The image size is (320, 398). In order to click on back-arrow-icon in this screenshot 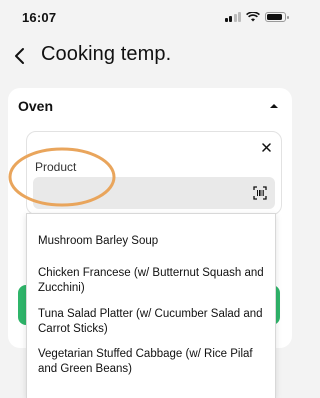, I will do `click(19, 56)`.